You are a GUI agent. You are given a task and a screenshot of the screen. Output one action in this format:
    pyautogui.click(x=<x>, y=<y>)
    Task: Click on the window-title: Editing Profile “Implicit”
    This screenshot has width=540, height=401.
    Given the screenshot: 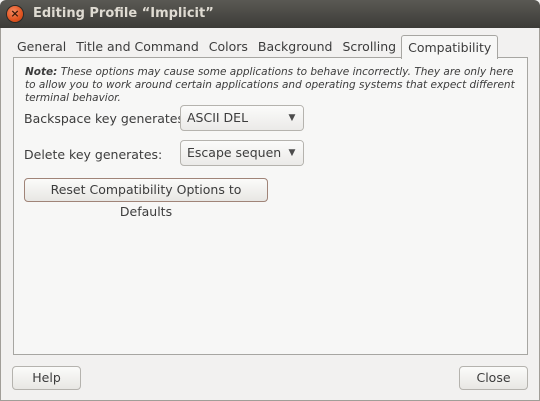 What is the action you would take?
    pyautogui.click(x=123, y=13)
    